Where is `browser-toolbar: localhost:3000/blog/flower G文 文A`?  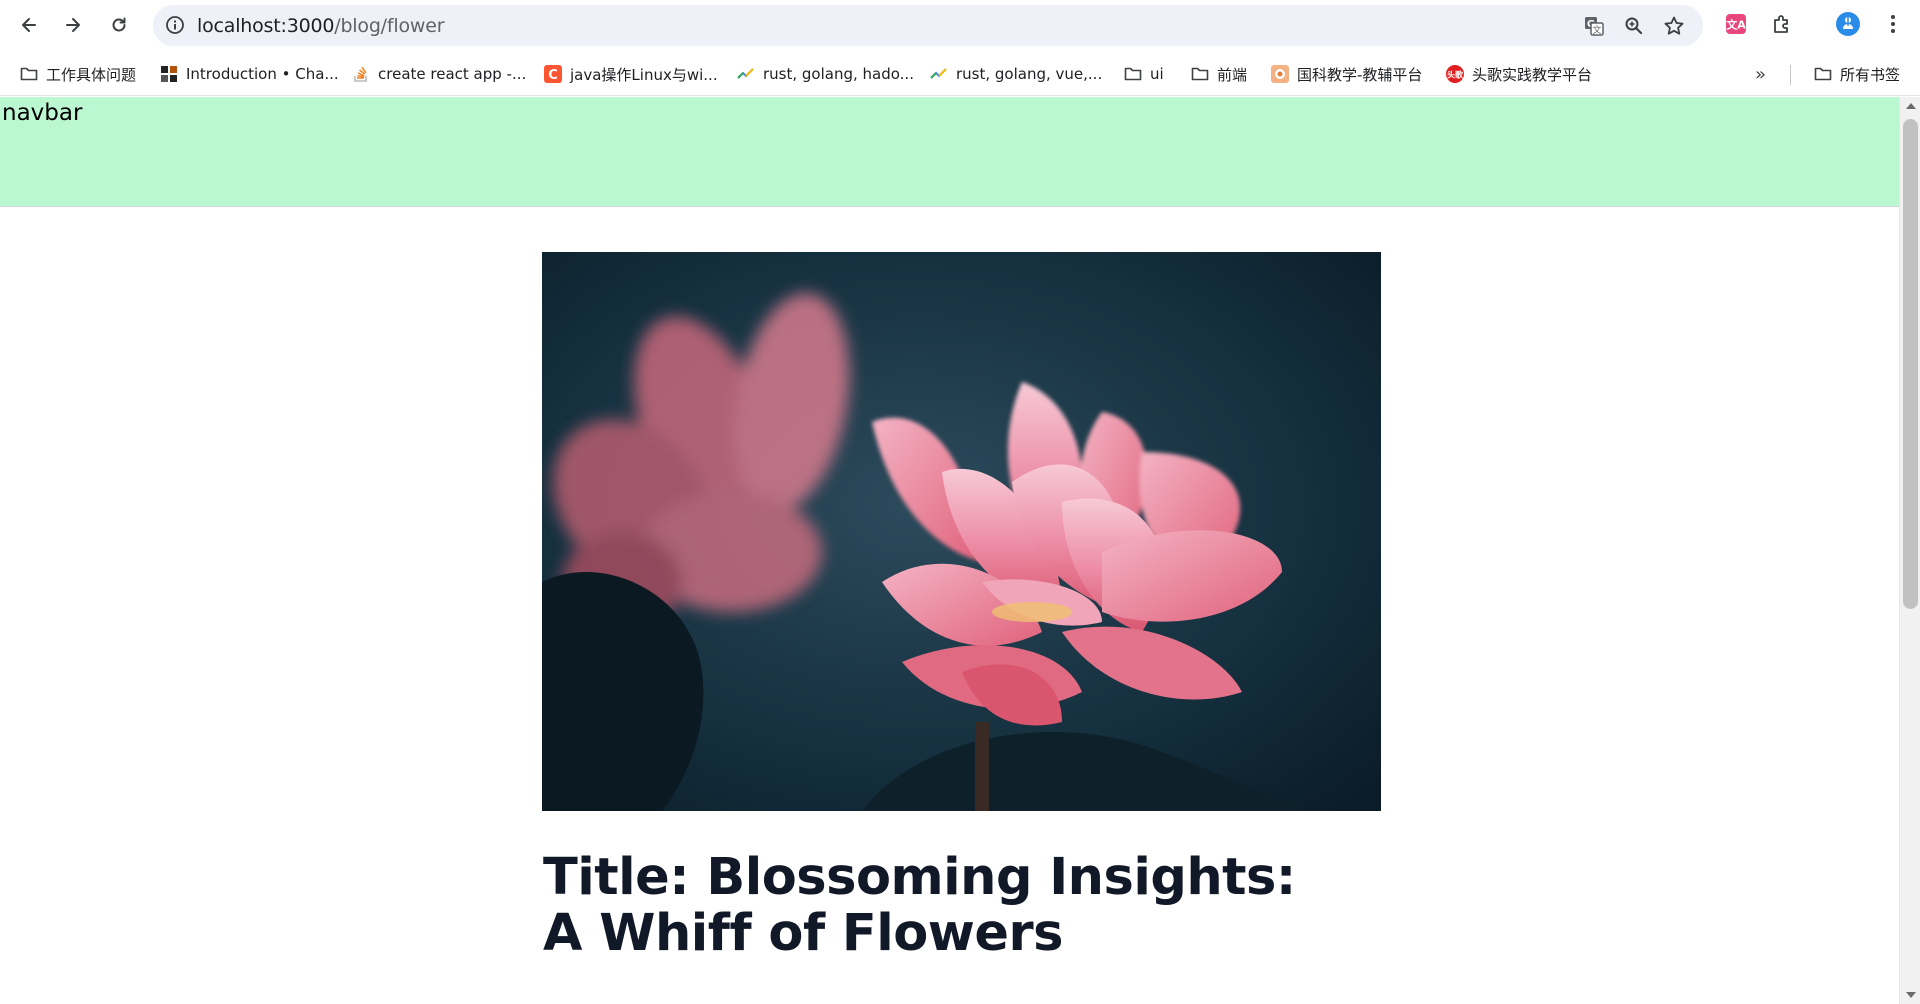
browser-toolbar: localhost:3000/blog/flower G文 文A is located at coordinates (960, 25).